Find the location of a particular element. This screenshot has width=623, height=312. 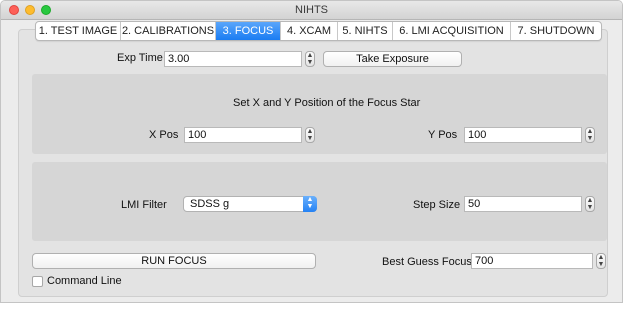

exp-time-stepper: ▲ ▼ is located at coordinates (310, 59).